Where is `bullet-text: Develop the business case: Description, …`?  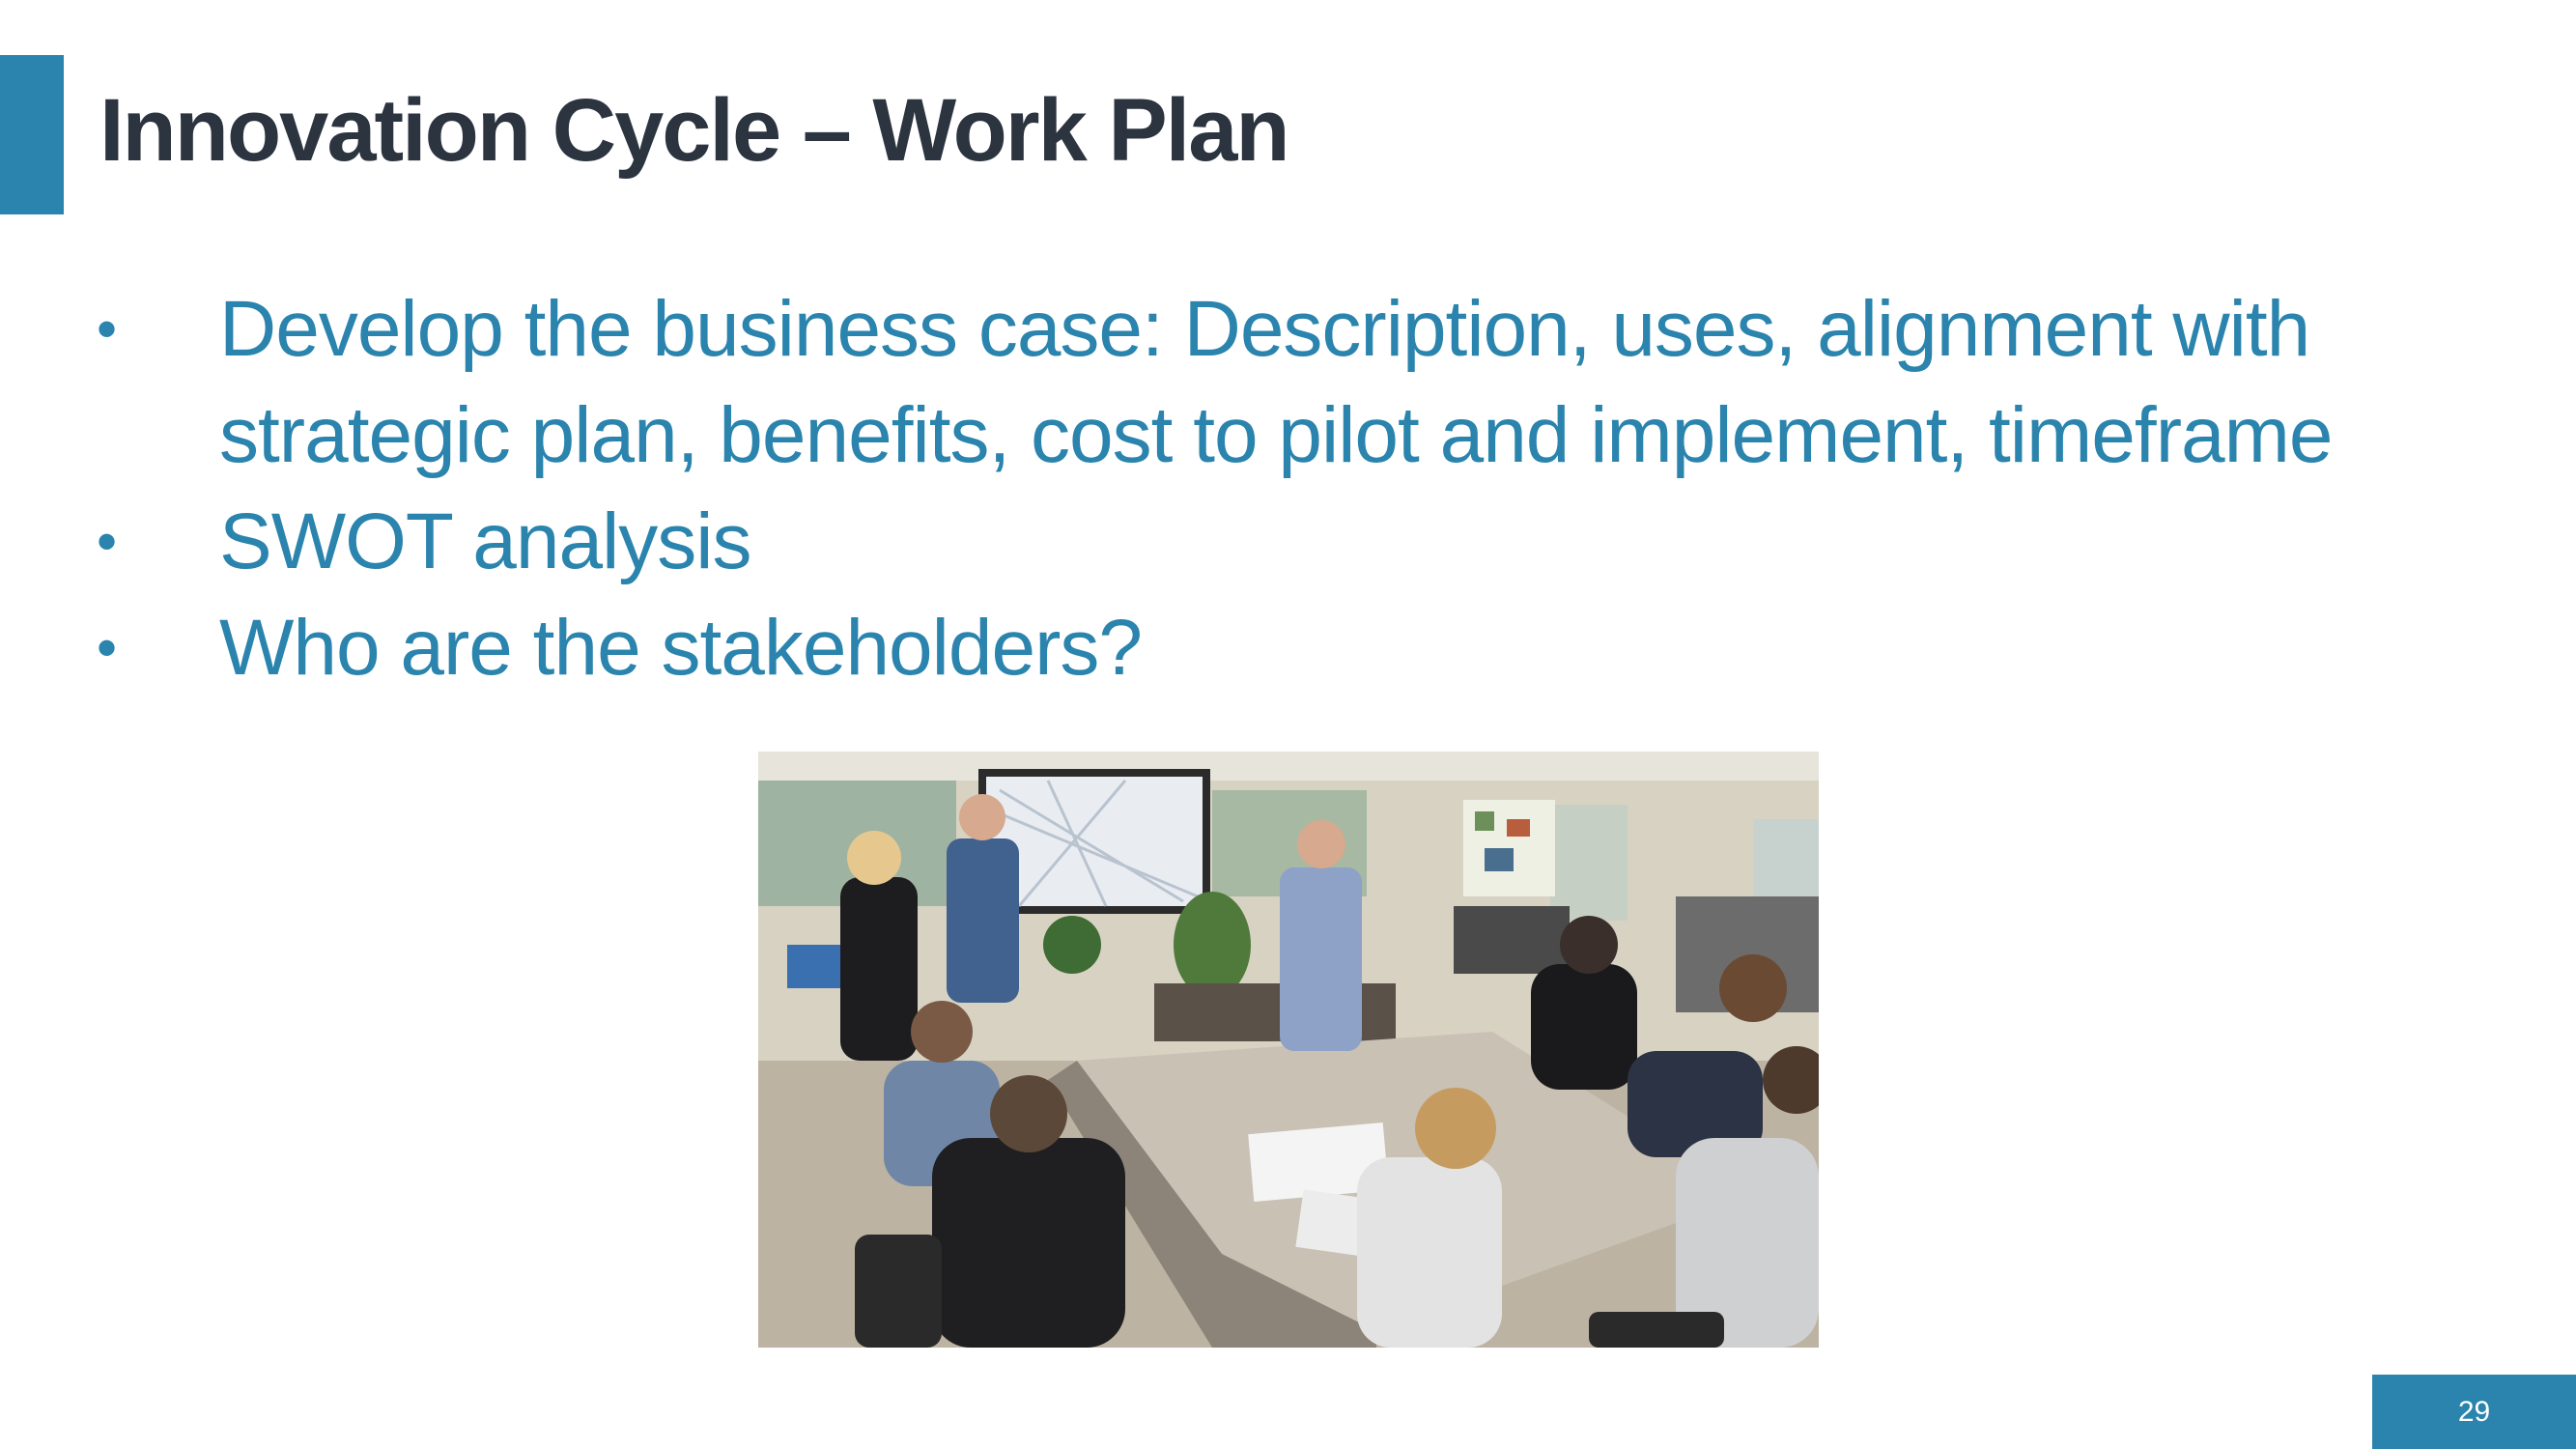 bullet-text: Develop the business case: Description, … is located at coordinates (1276, 382).